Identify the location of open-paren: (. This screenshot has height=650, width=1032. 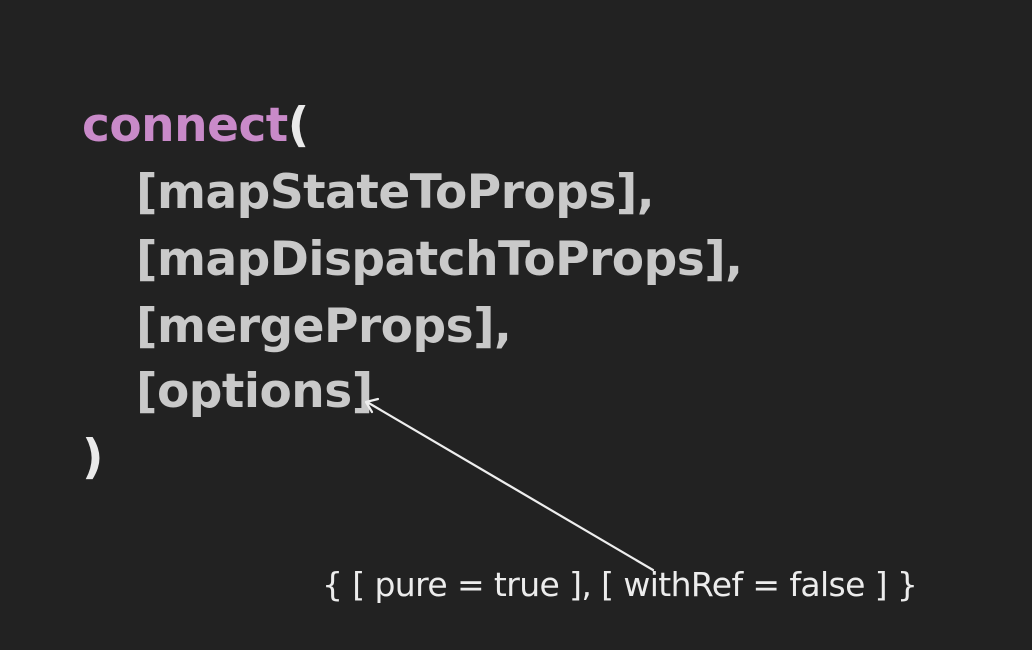
(298, 125).